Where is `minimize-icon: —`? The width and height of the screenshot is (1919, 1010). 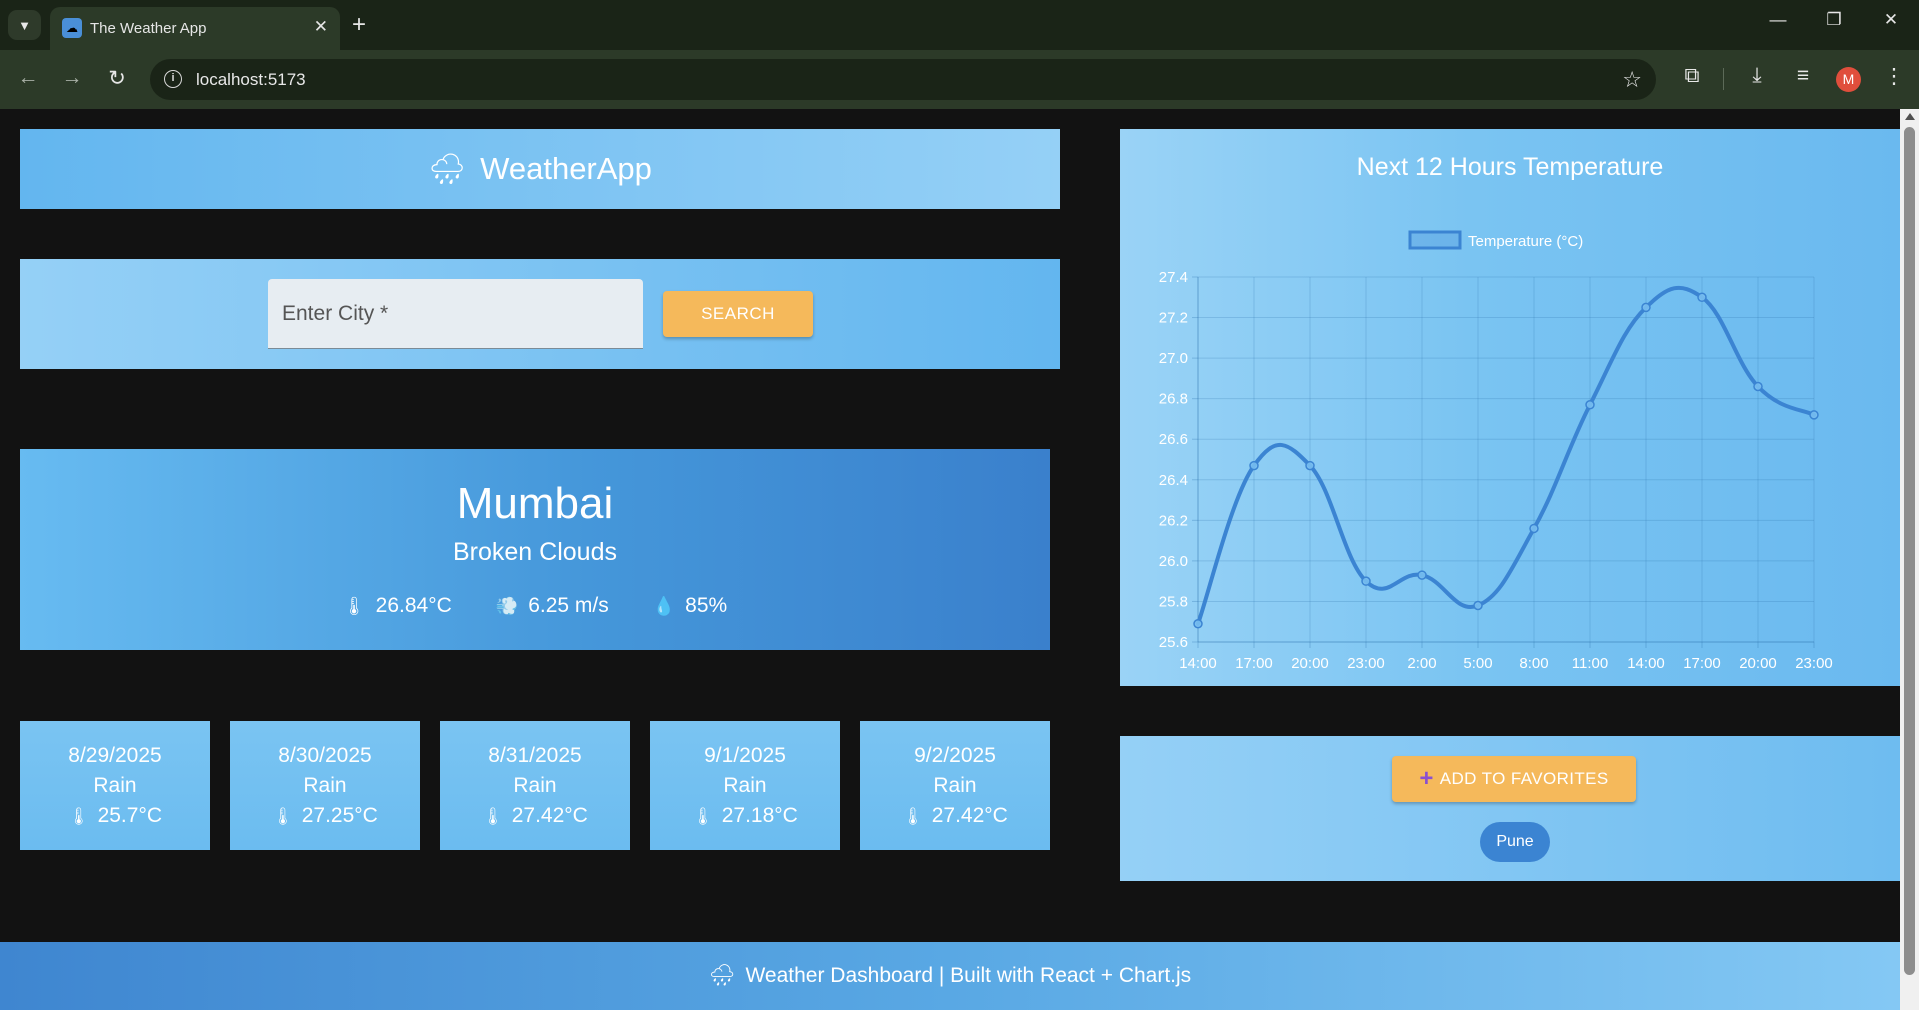
minimize-icon: — is located at coordinates (1778, 20).